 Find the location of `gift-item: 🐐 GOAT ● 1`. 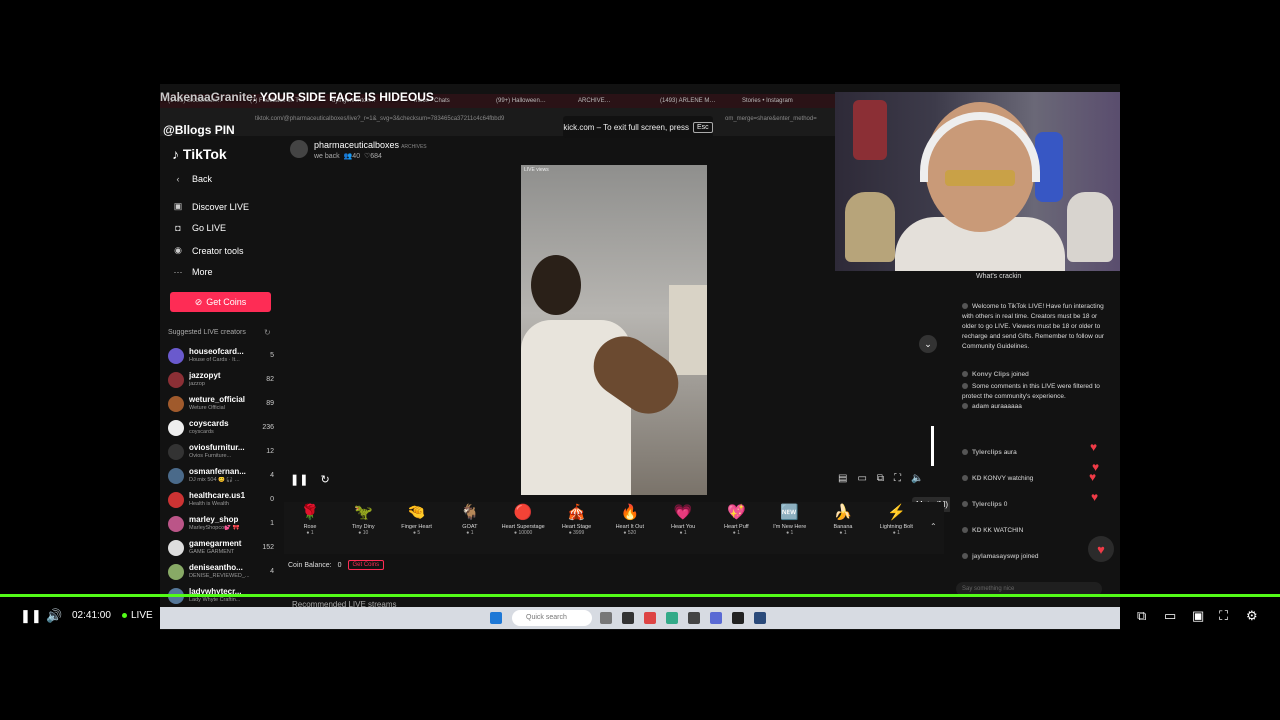

gift-item: 🐐 GOAT ● 1 is located at coordinates (470, 519).